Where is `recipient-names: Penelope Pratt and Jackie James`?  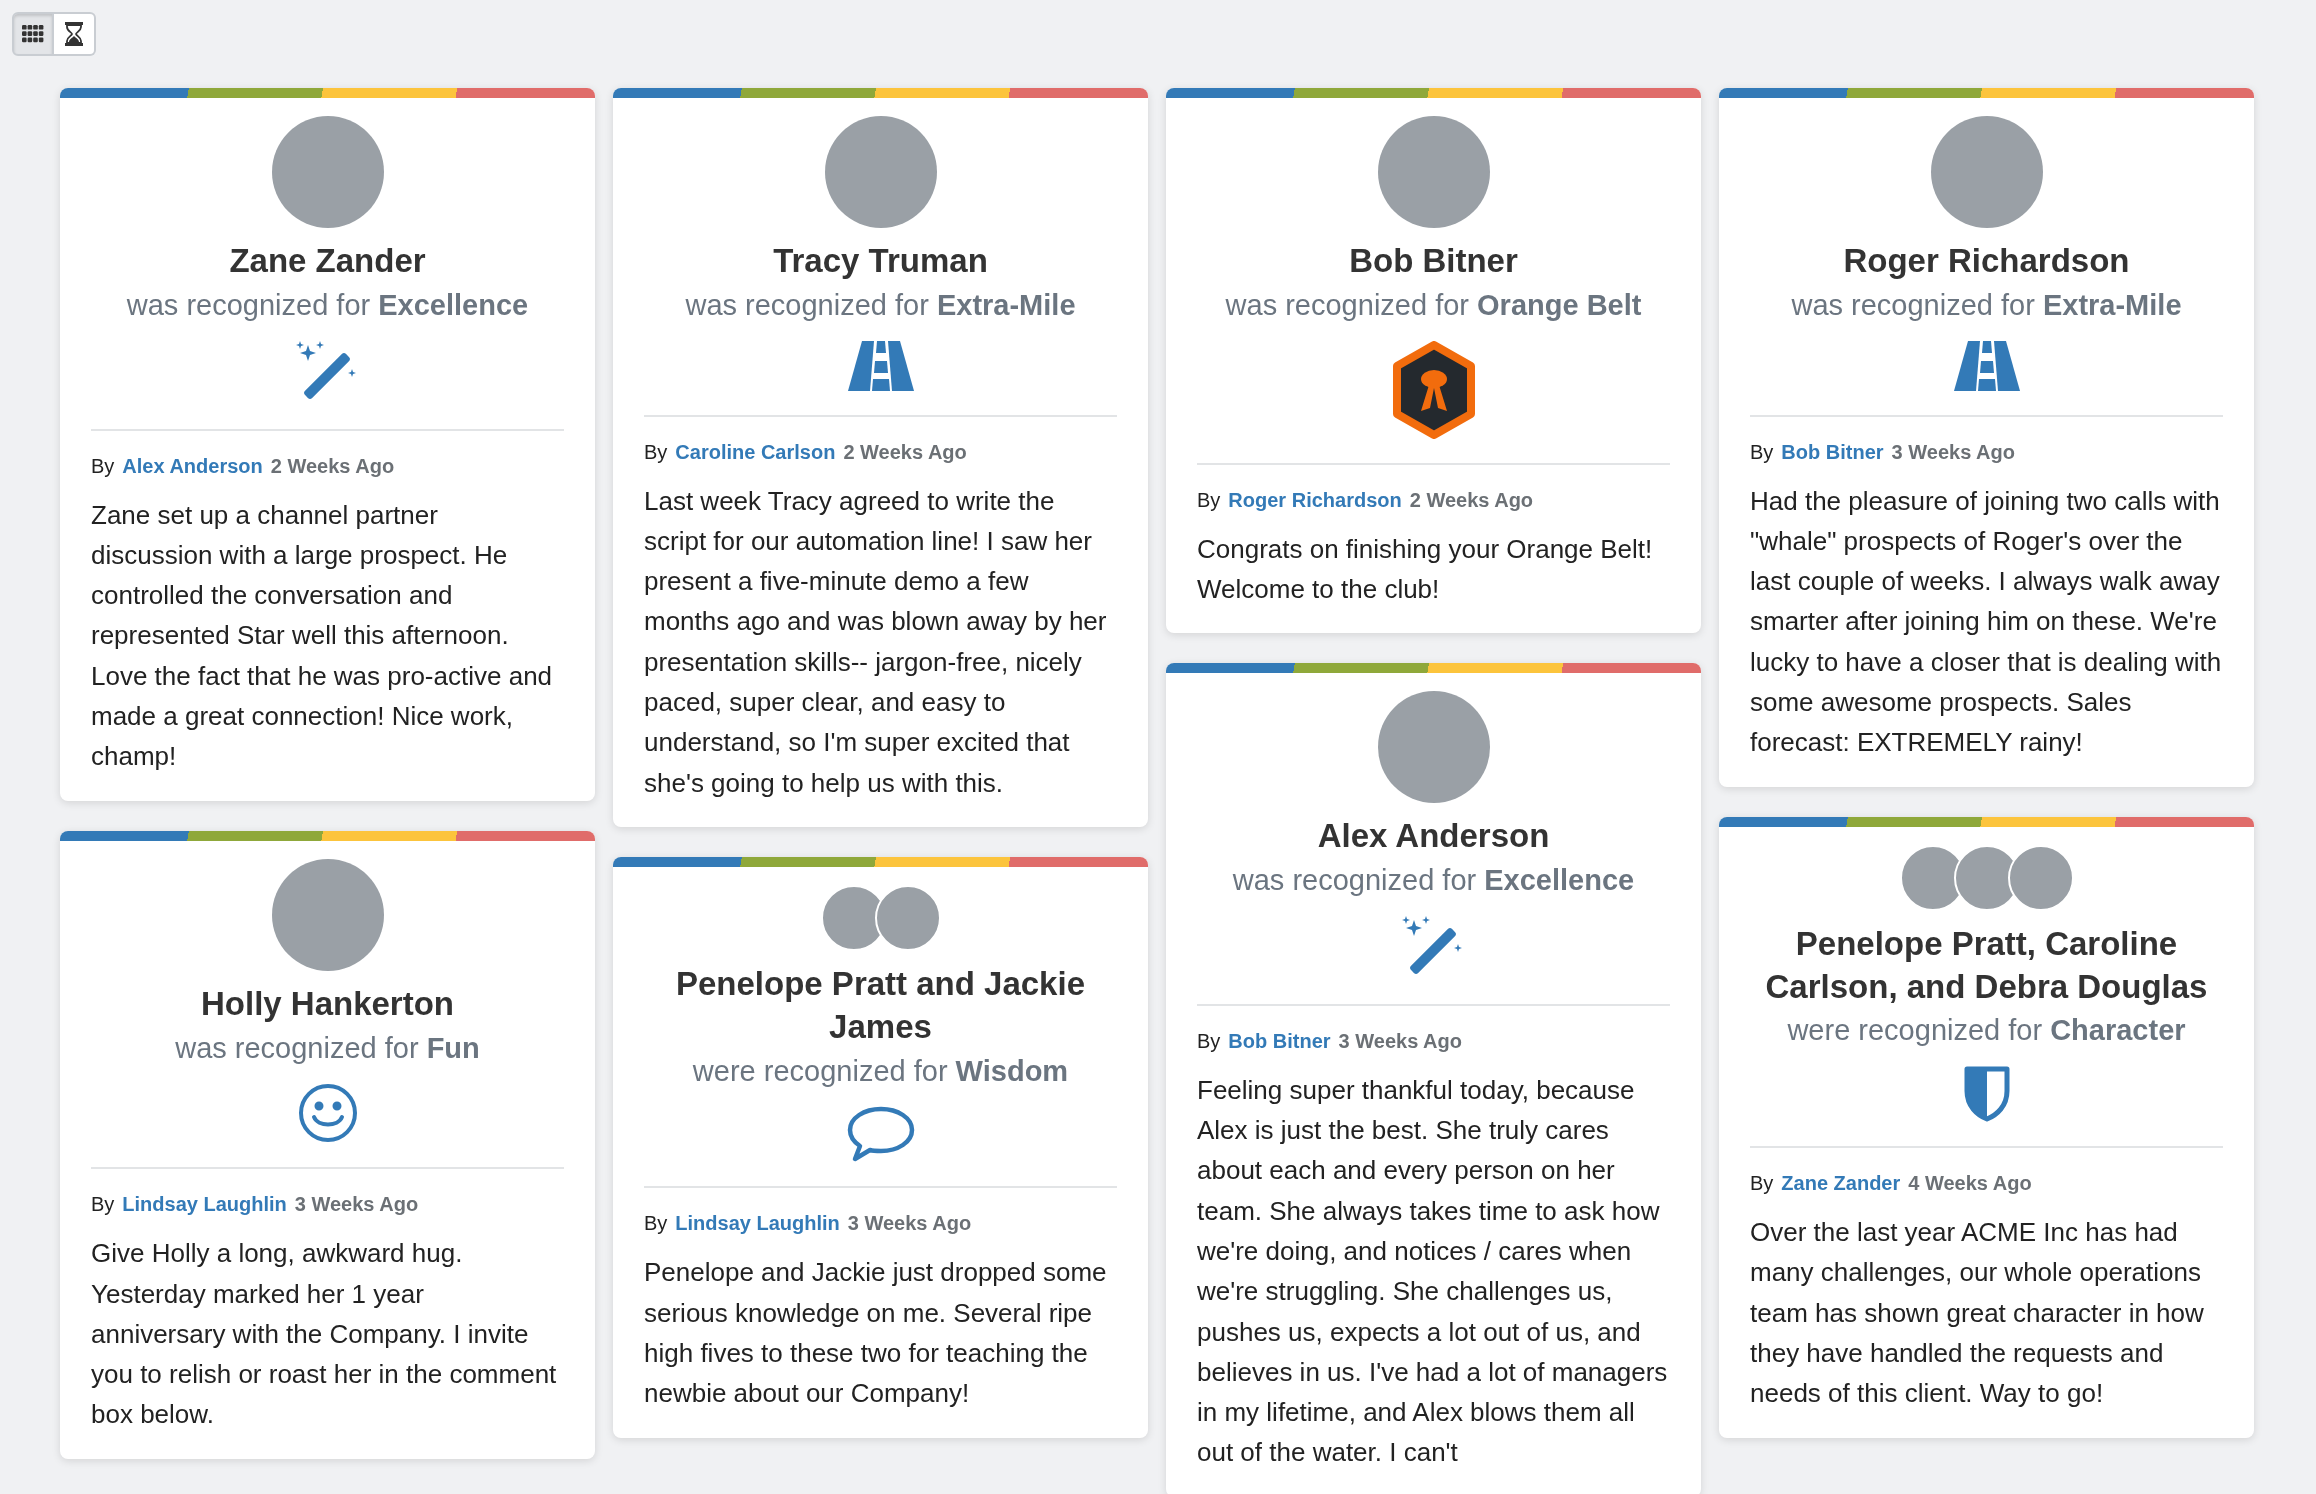 recipient-names: Penelope Pratt and Jackie James is located at coordinates (880, 1005).